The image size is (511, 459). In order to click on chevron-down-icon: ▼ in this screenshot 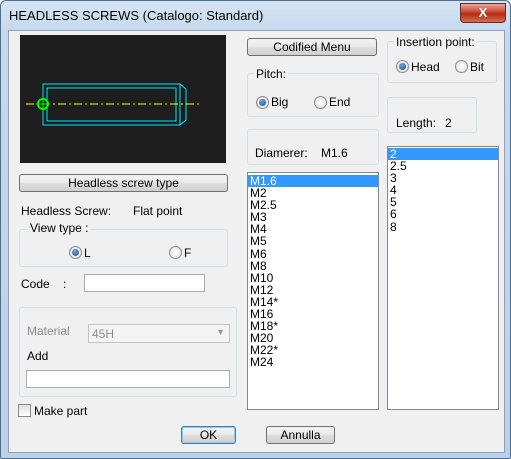, I will do `click(220, 332)`.